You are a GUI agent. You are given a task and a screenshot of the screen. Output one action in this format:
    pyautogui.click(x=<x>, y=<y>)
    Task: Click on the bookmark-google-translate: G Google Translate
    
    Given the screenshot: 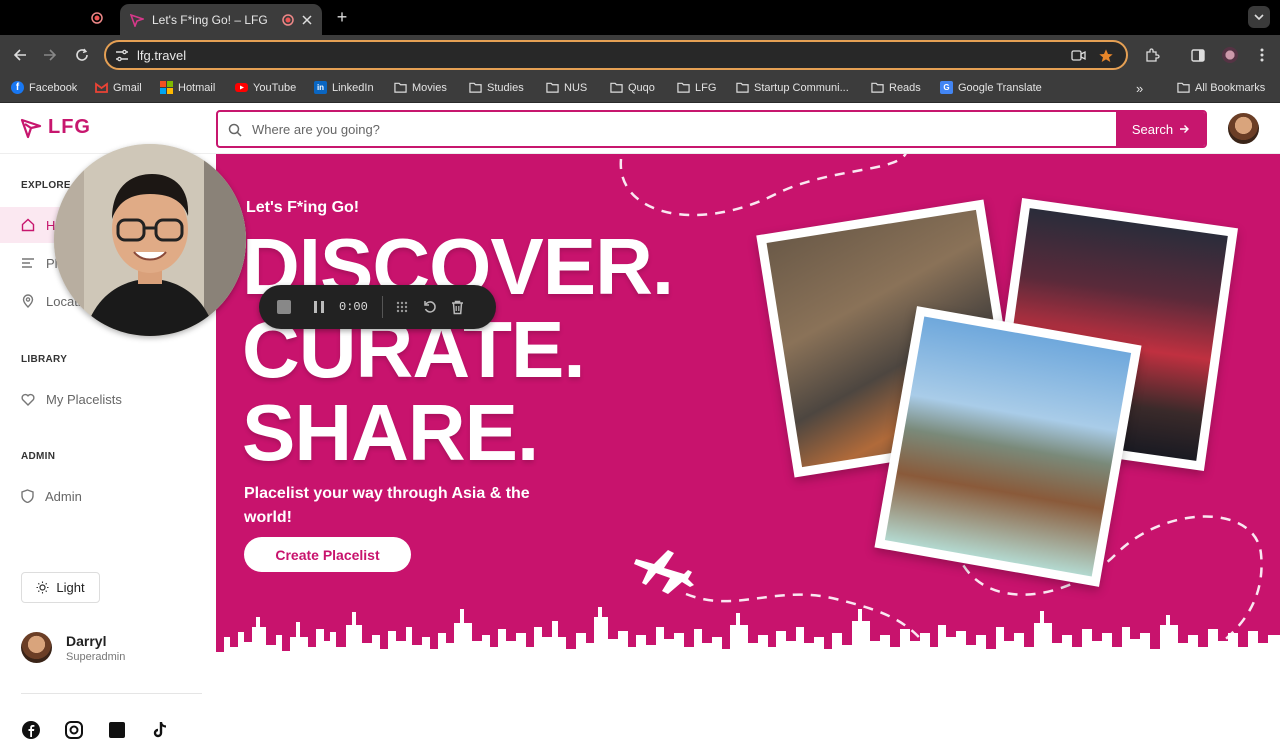 What is the action you would take?
    pyautogui.click(x=991, y=87)
    